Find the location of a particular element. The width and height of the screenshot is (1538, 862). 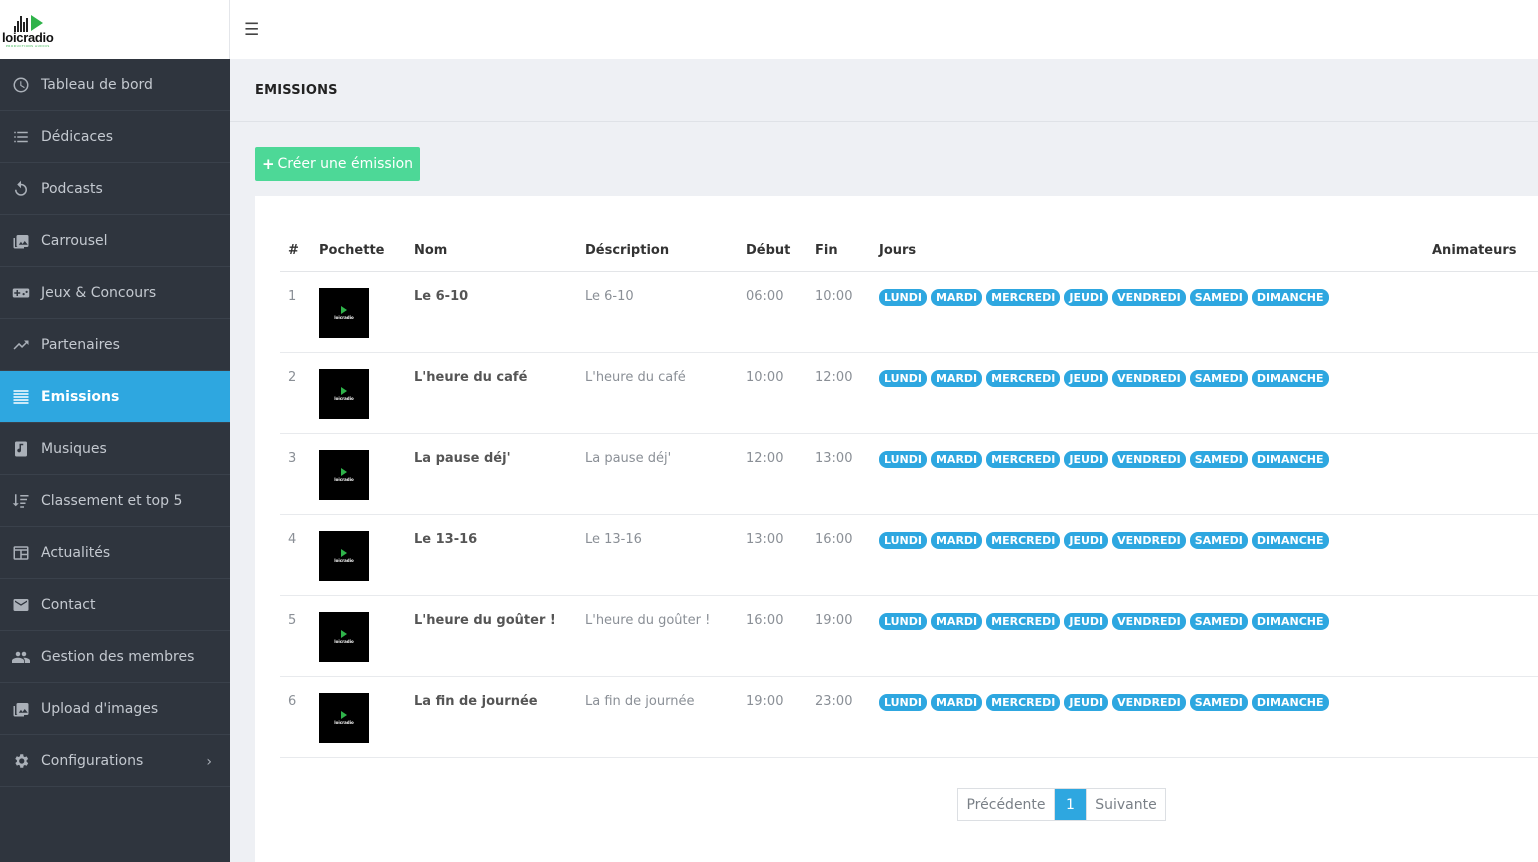

sidebar-item-jeux-concours: Jeux & Concours is located at coordinates (115, 293).